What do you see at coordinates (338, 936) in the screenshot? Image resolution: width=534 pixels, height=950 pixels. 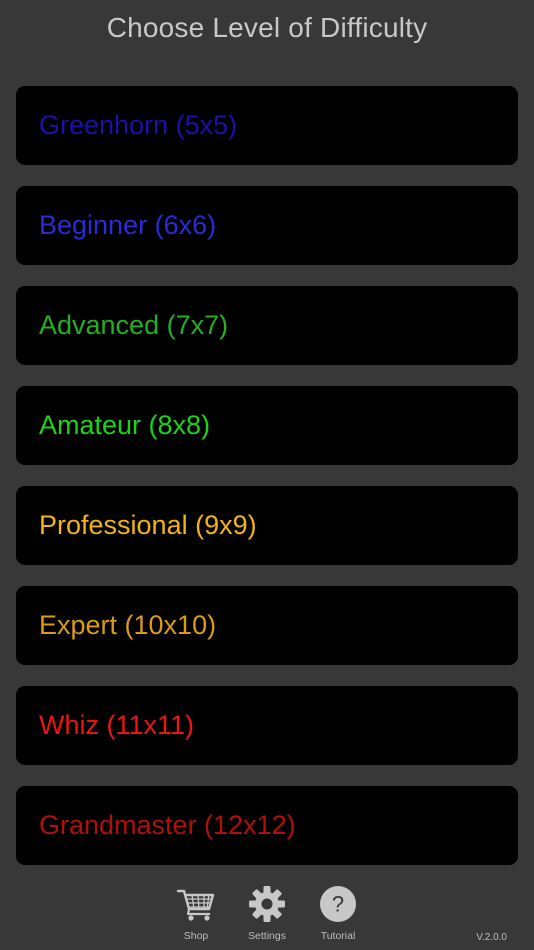 I see `tutorial-label: Tutorial` at bounding box center [338, 936].